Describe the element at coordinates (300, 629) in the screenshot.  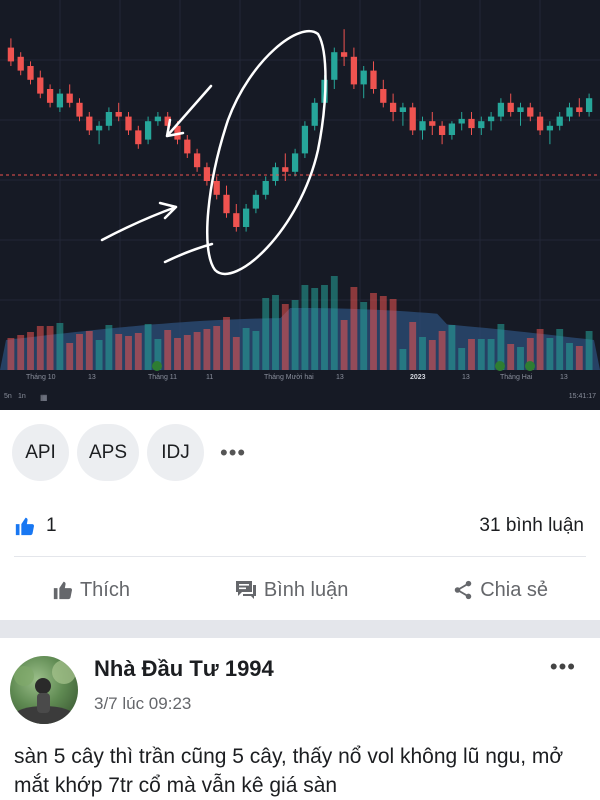
I see `section-separator` at that location.